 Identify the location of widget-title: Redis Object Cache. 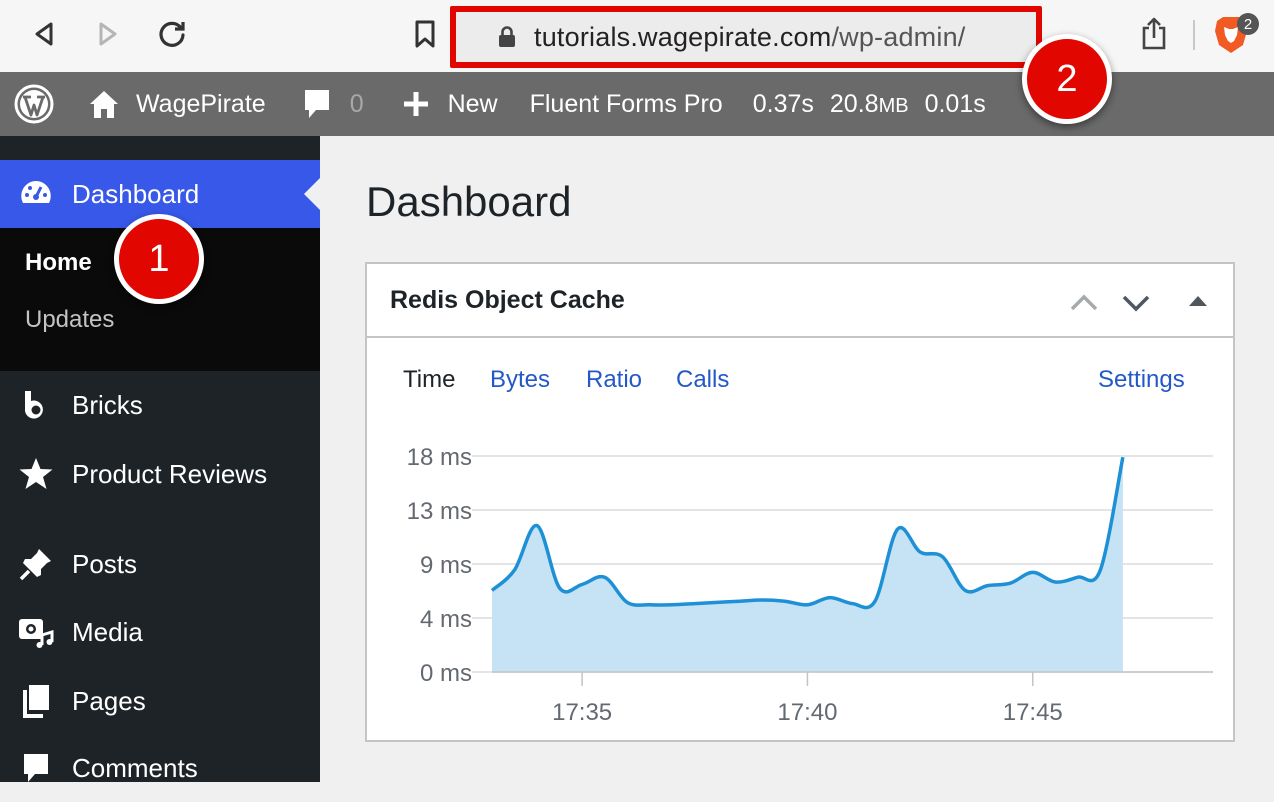
(507, 300).